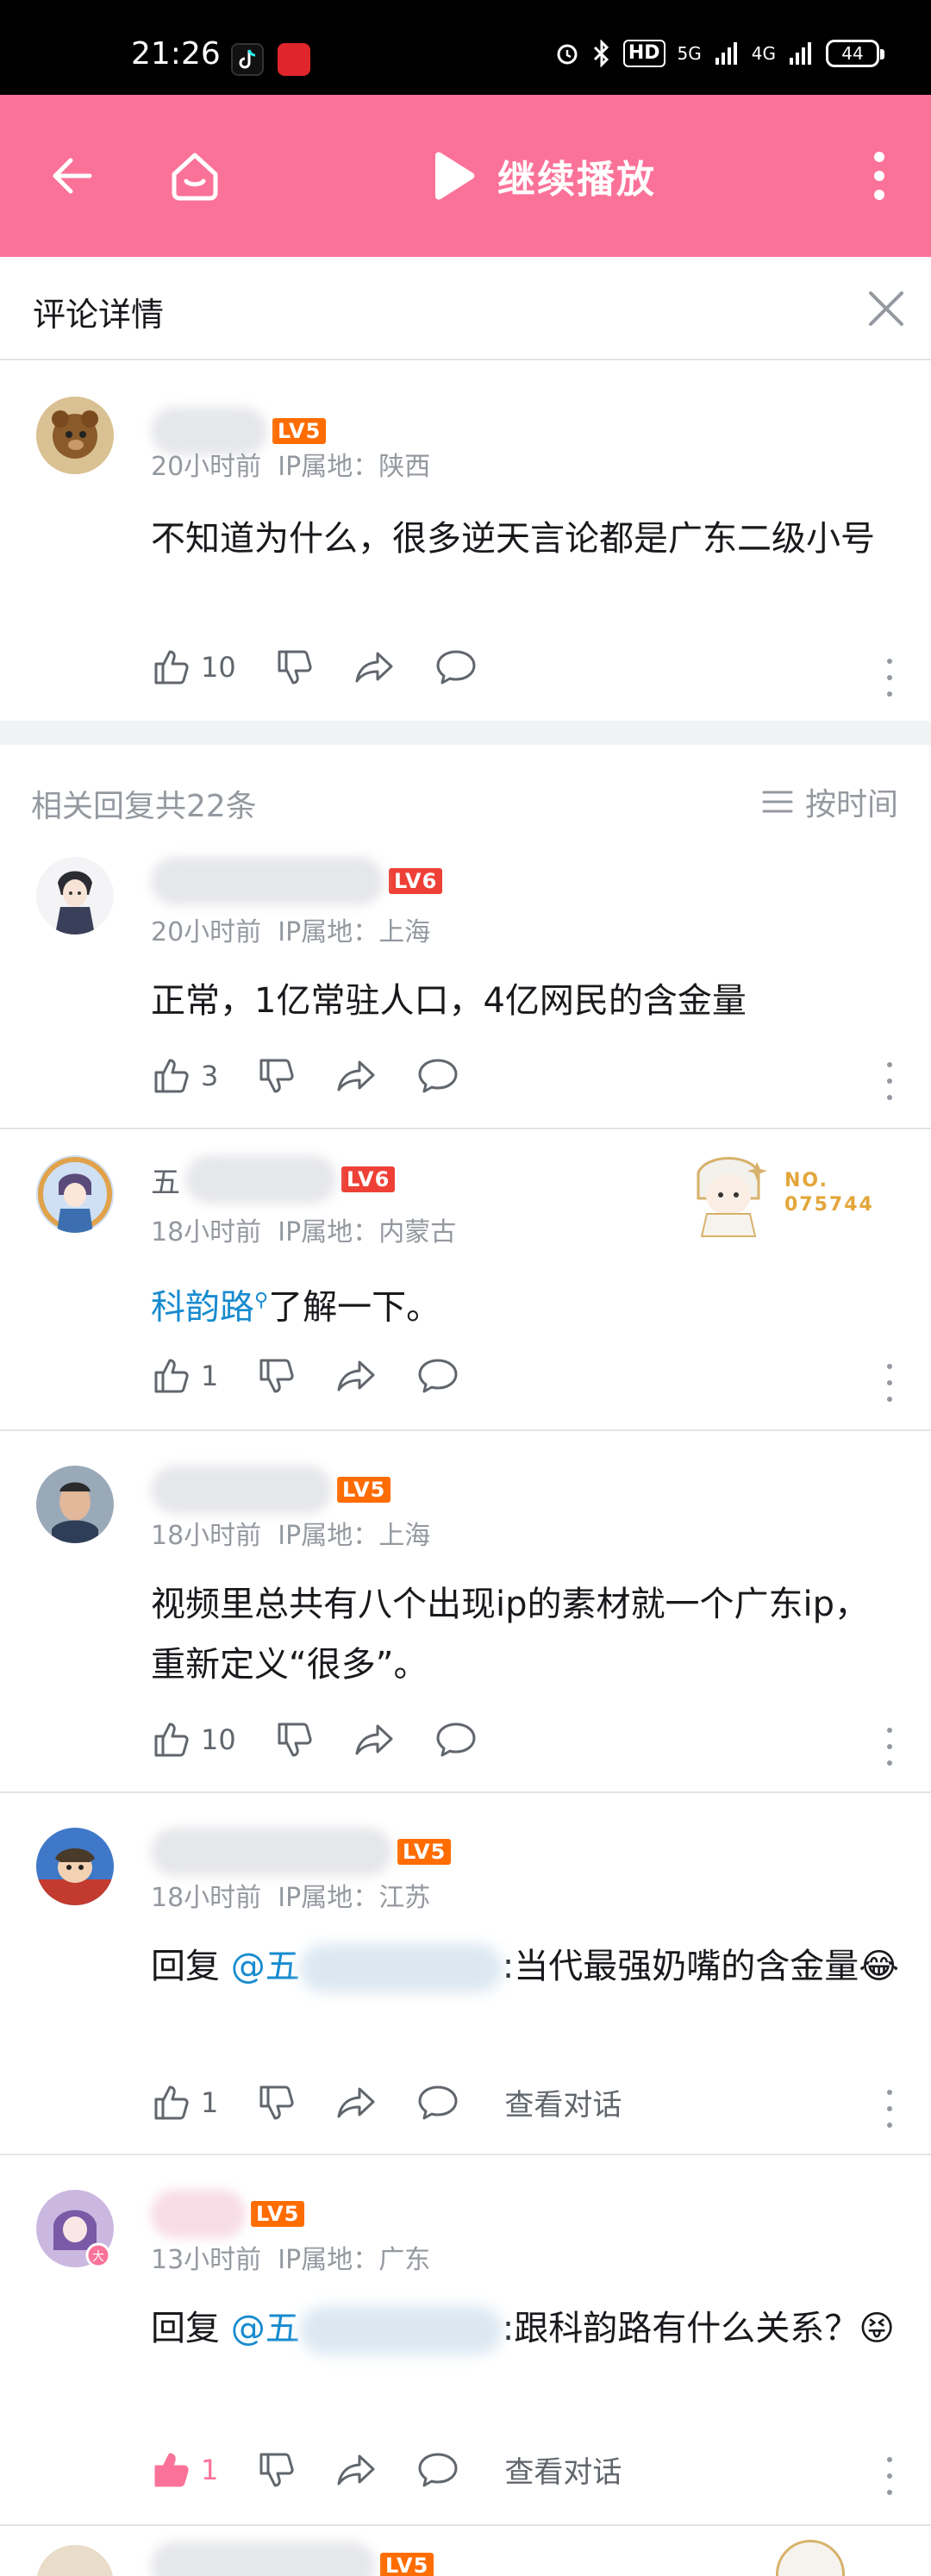 This screenshot has width=931, height=2576. What do you see at coordinates (206, 2260) in the screenshot?
I see `comment-time: 13小时前` at bounding box center [206, 2260].